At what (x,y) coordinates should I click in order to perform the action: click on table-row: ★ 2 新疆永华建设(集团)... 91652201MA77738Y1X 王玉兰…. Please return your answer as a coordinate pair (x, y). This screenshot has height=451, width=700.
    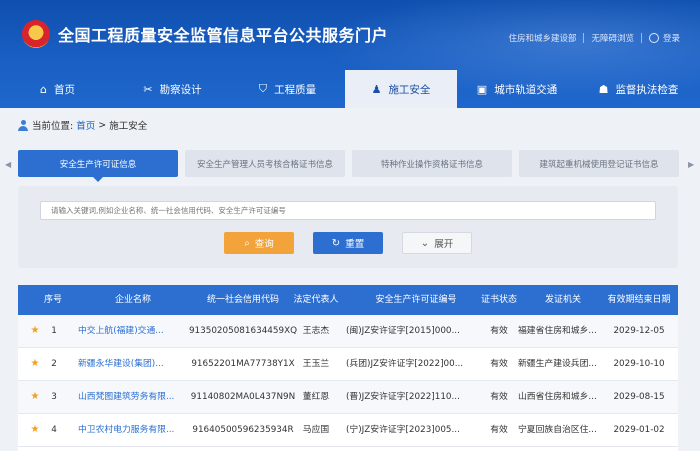
    Looking at the image, I should click on (348, 364).